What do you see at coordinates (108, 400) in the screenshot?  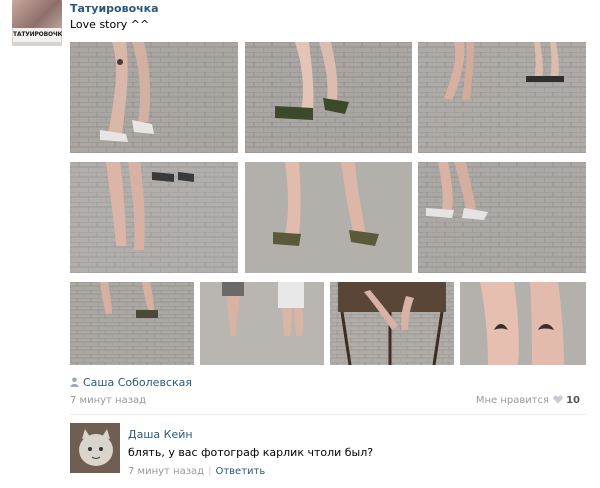 I see `post-time: 7 минут назад` at bounding box center [108, 400].